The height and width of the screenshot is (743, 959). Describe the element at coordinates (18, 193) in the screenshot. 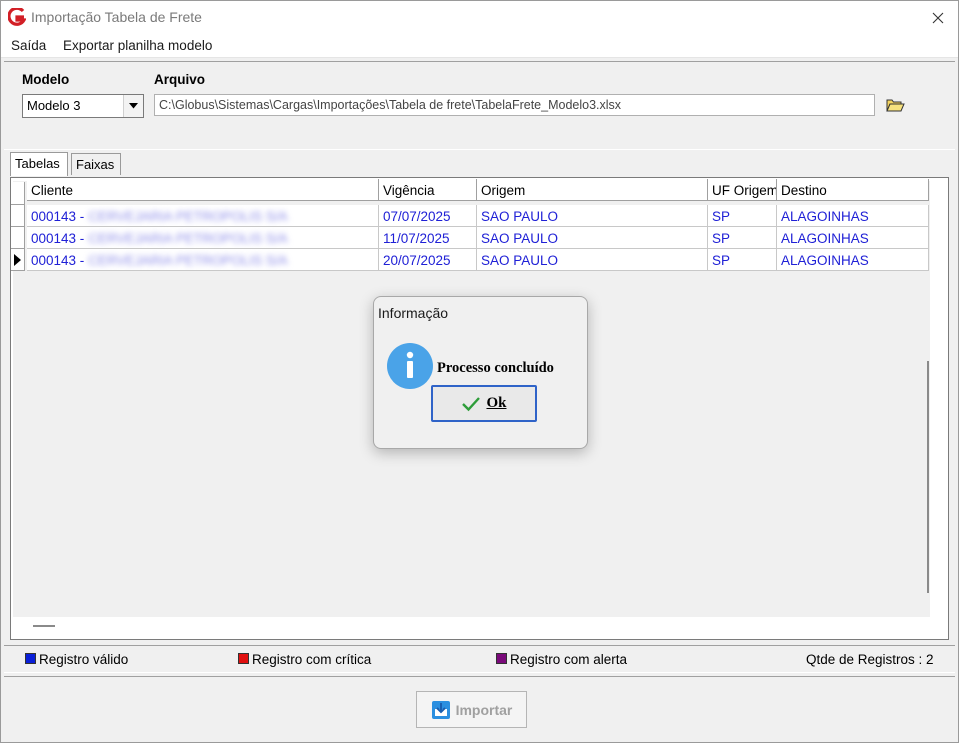

I see `grid-corner-cell` at that location.